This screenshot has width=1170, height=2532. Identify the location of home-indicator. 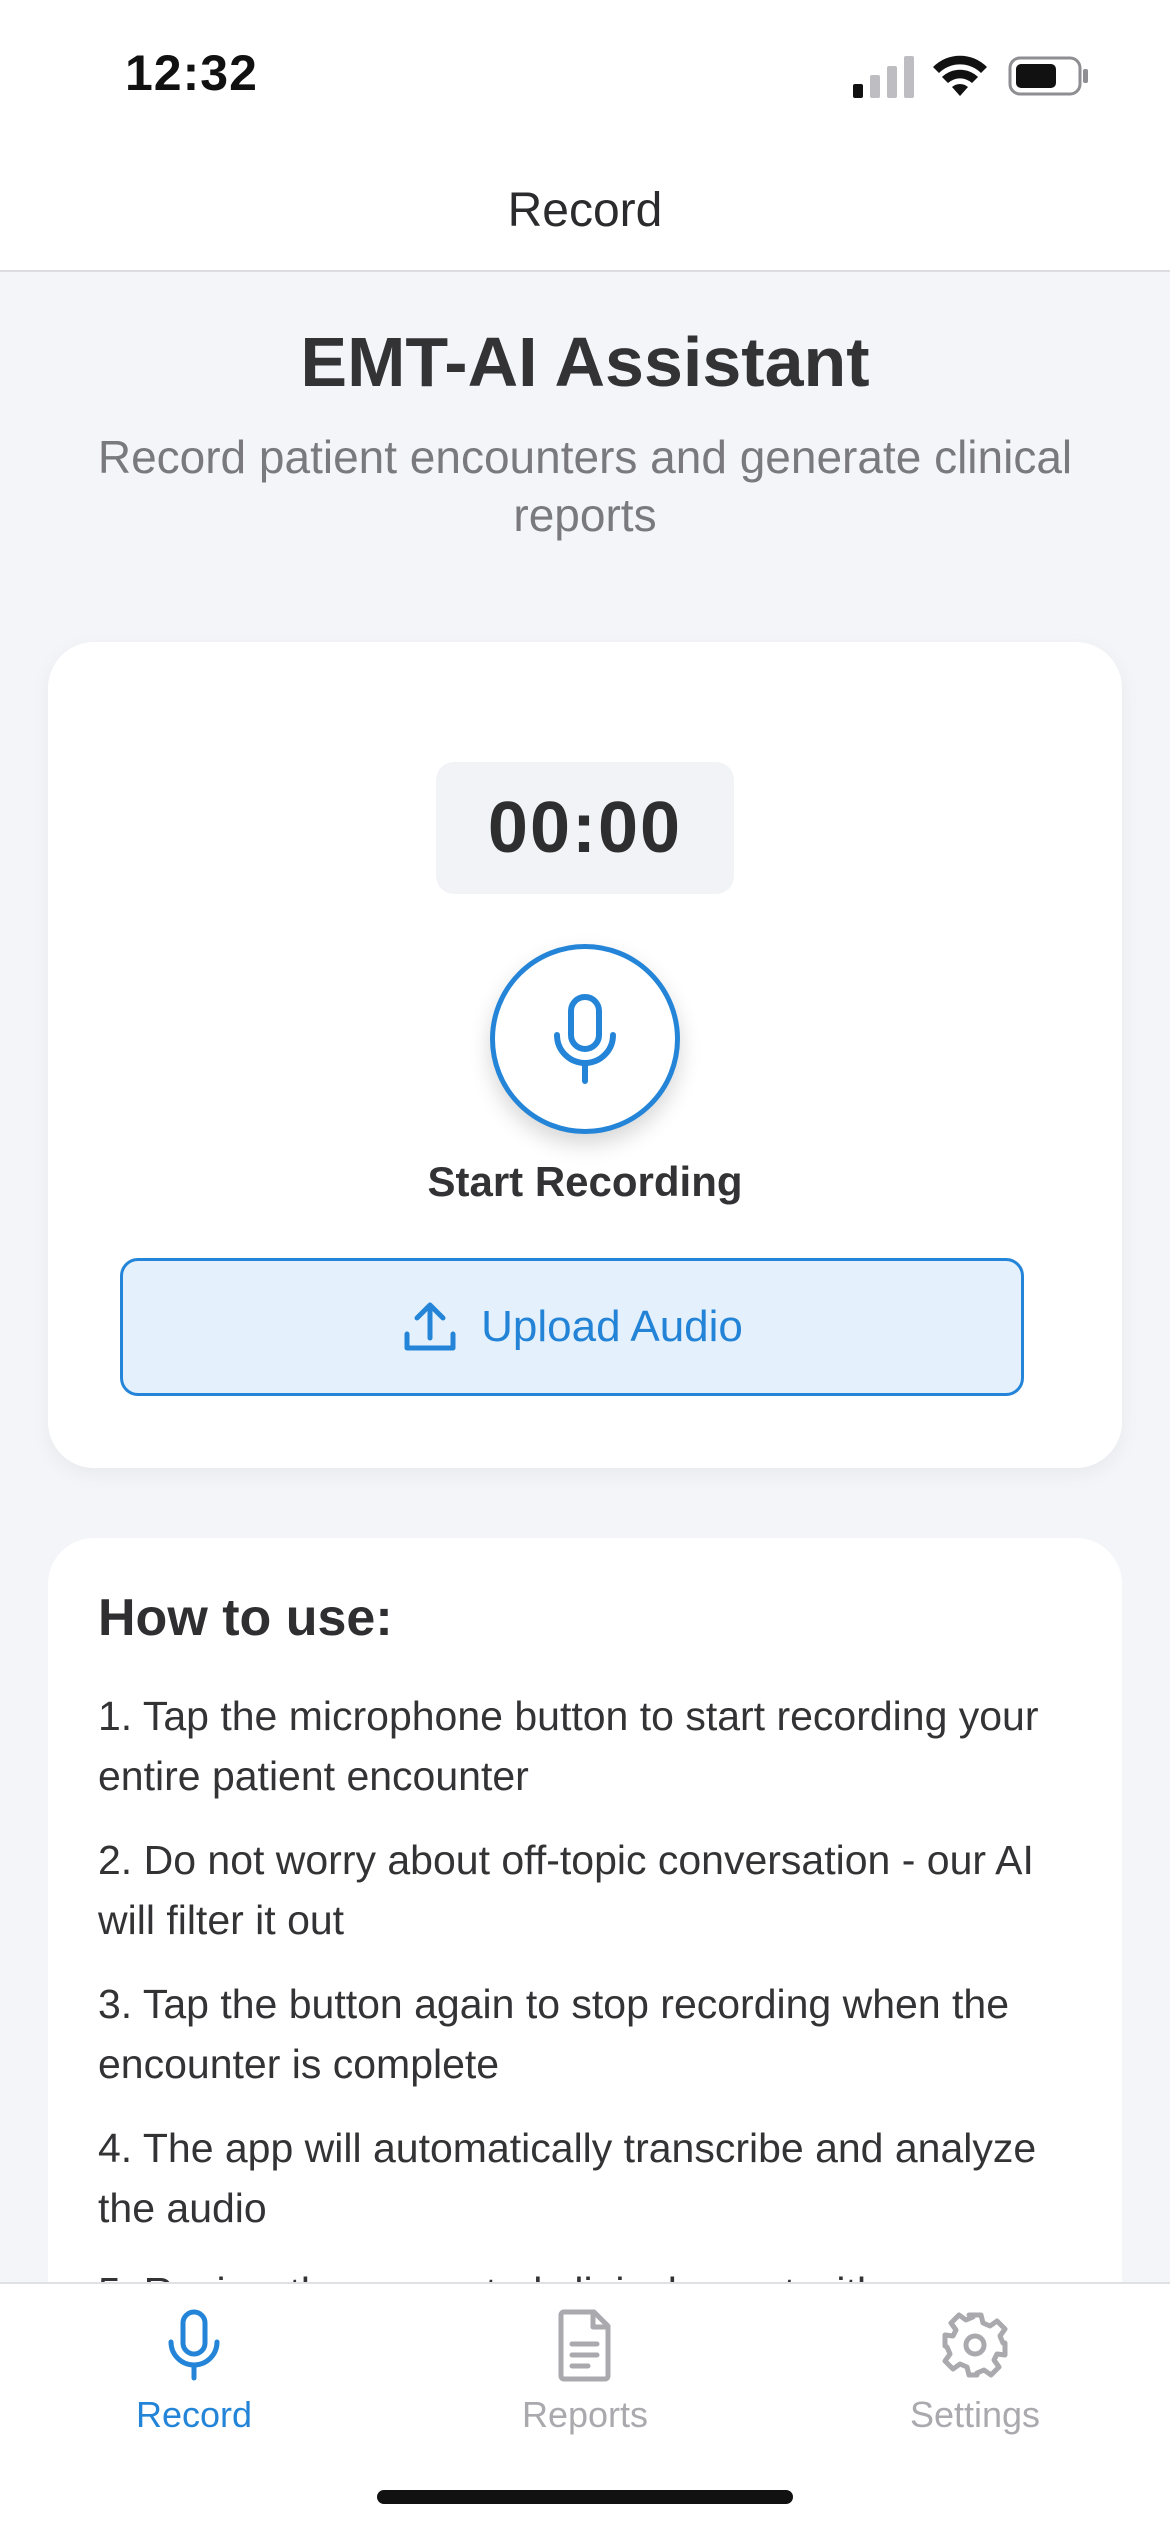
(585, 2497).